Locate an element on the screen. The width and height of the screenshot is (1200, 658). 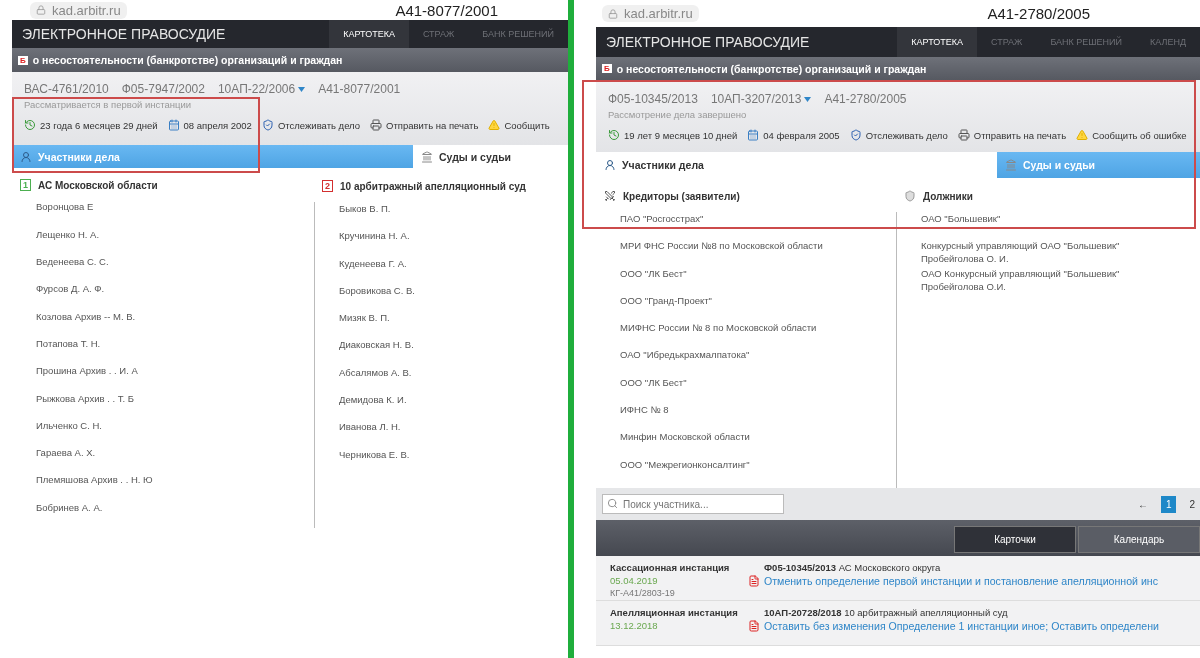
search-icon is located at coordinates (612, 503).